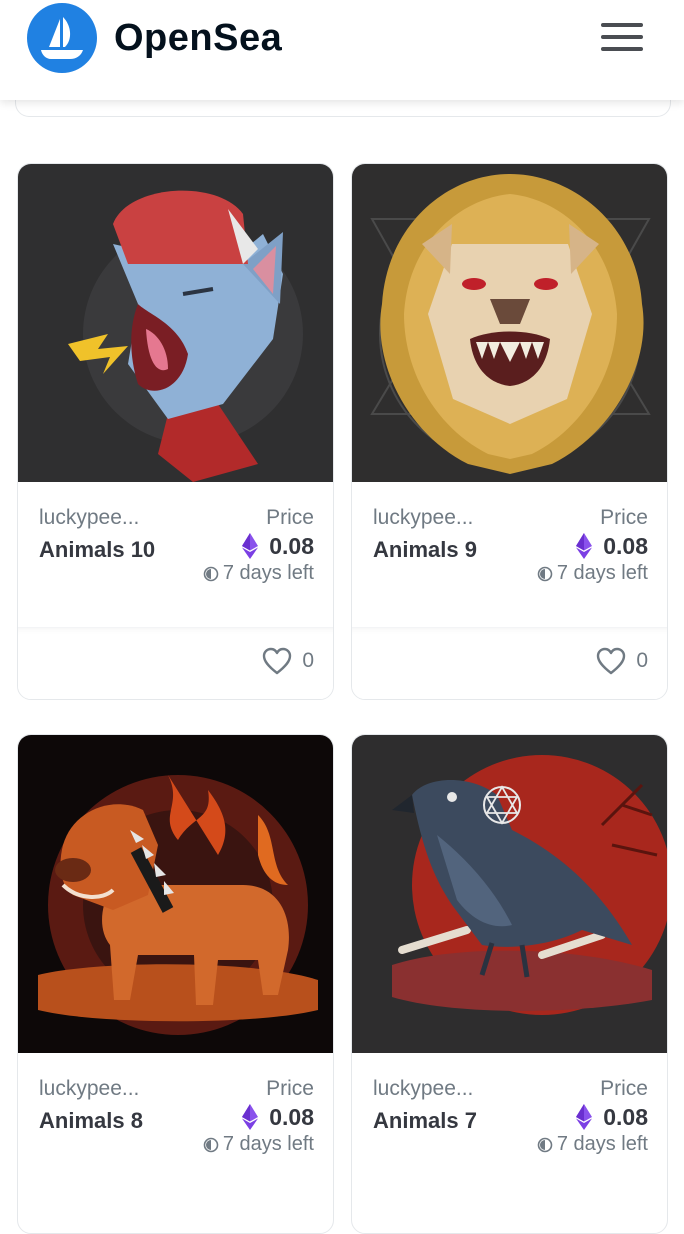  Describe the element at coordinates (62, 38) in the screenshot. I see `opensea-logo-icon` at that location.